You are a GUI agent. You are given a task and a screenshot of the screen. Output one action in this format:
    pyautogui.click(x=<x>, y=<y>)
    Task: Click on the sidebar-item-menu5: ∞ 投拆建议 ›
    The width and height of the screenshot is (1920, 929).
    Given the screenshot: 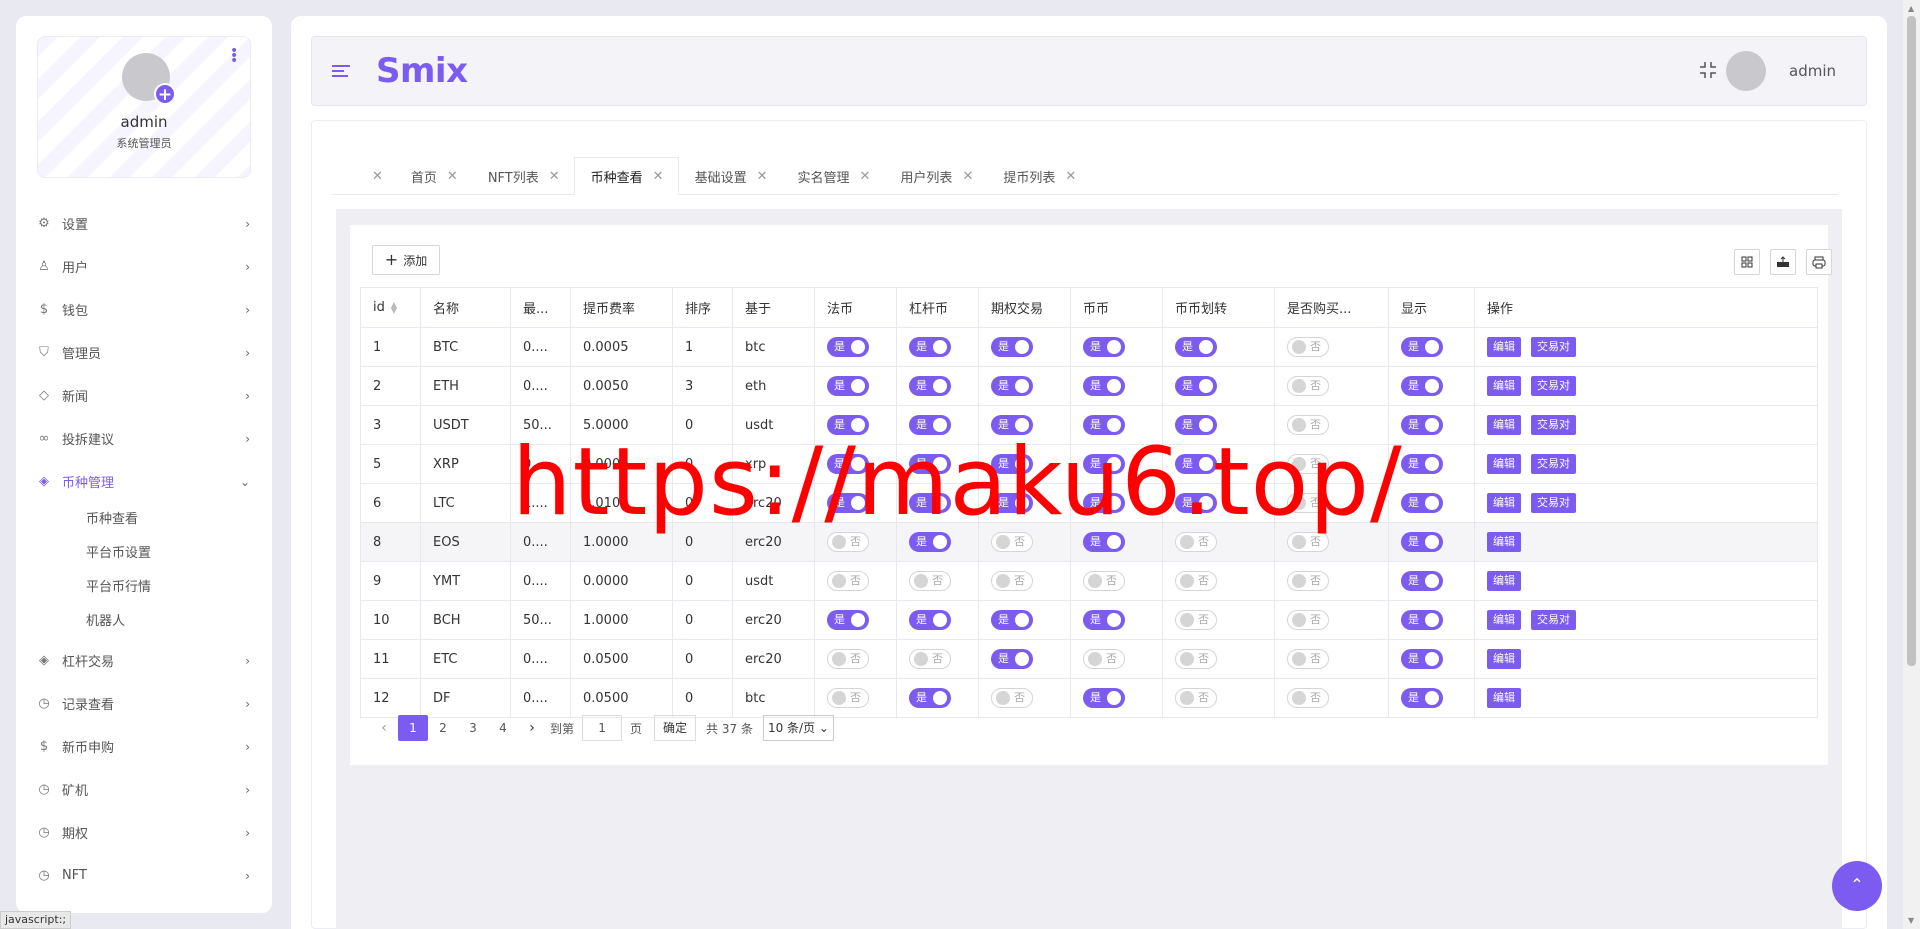 What is the action you would take?
    pyautogui.click(x=144, y=438)
    